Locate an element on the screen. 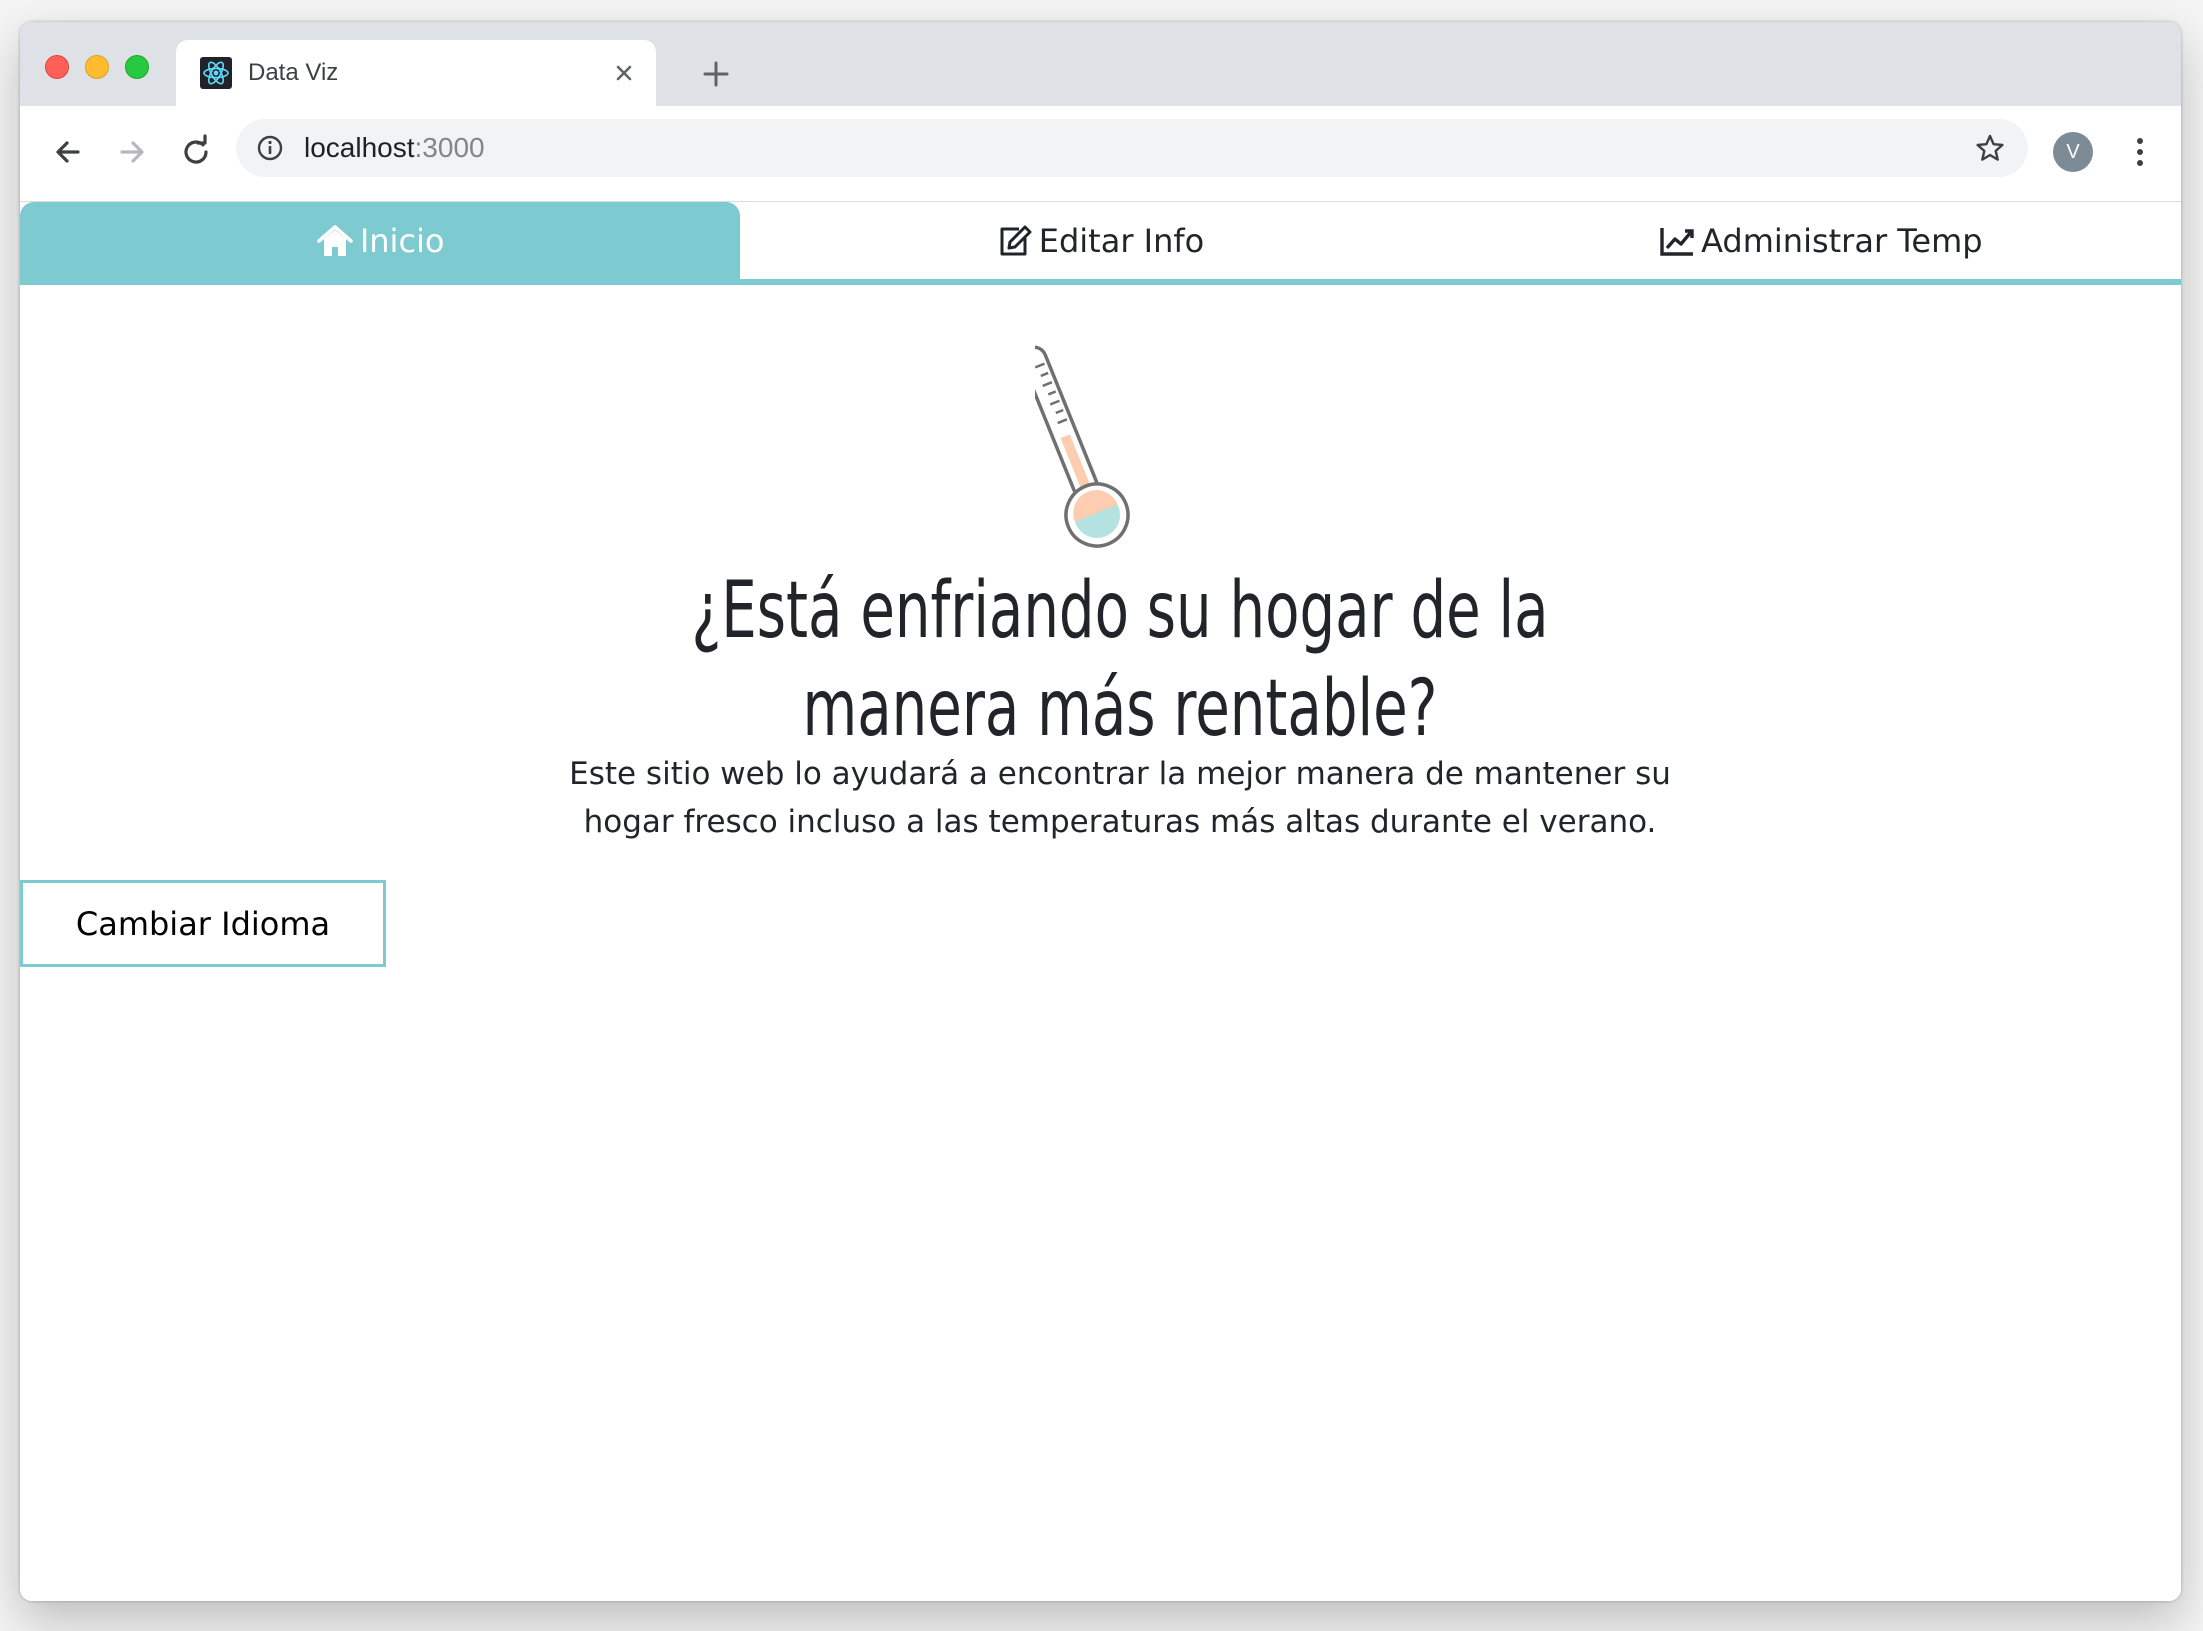 The height and width of the screenshot is (1631, 2203). edit-icon is located at coordinates (1016, 240).